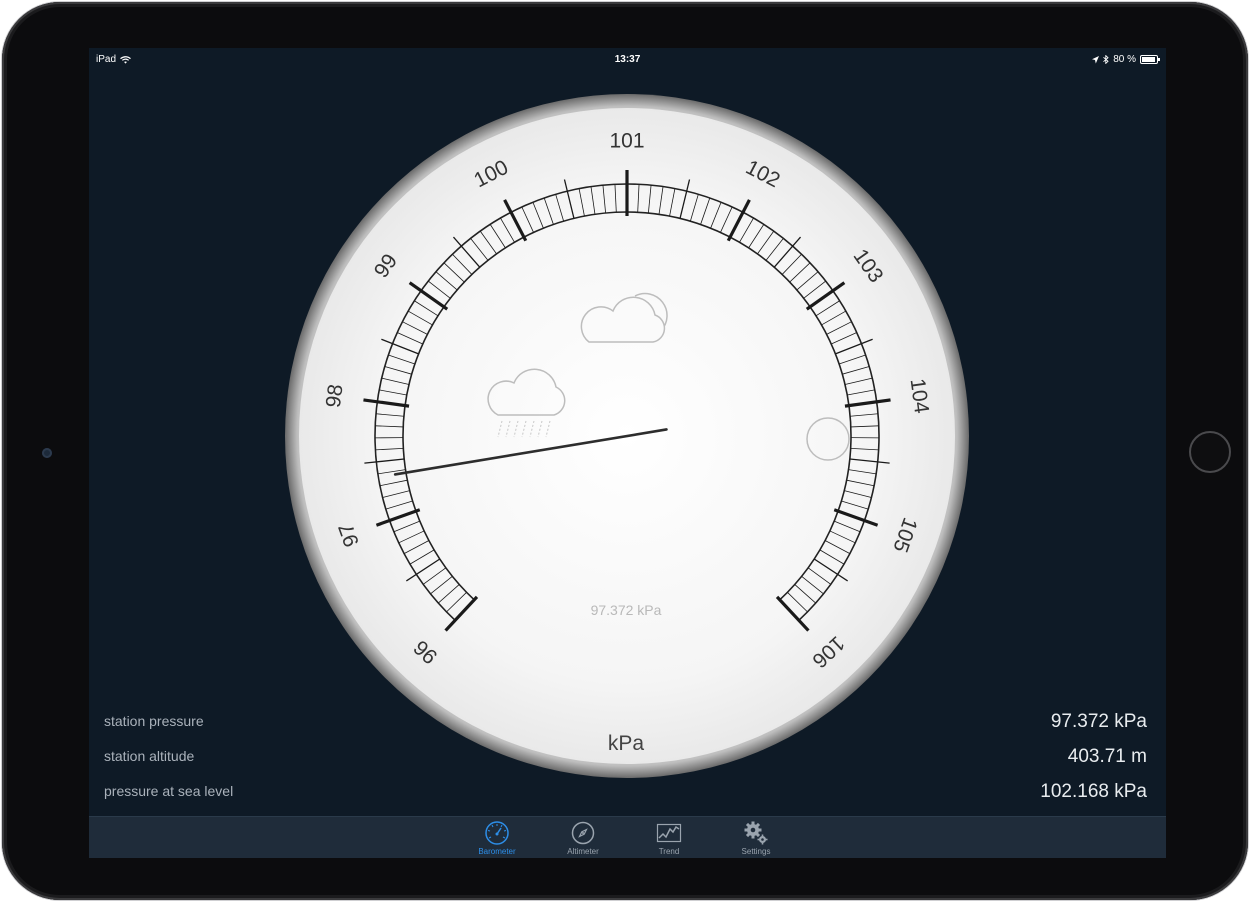 This screenshot has height=904, width=1250. I want to click on gear-icon, so click(756, 833).